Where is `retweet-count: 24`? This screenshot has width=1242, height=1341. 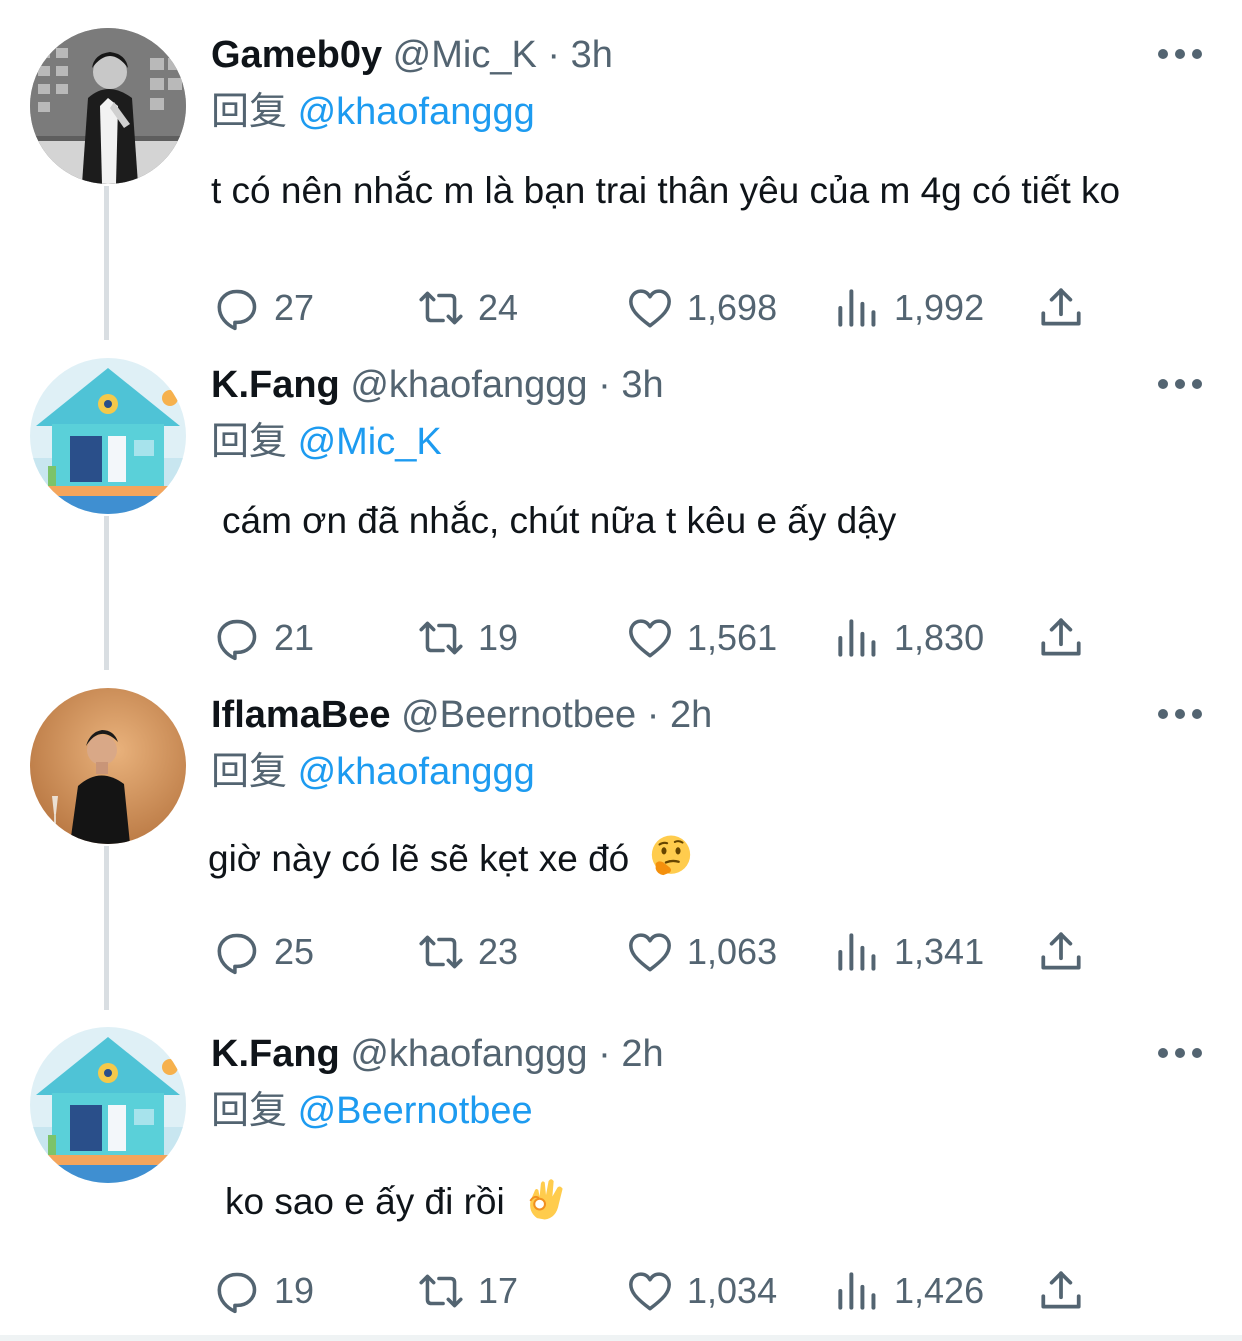
retweet-count: 24 is located at coordinates (498, 307).